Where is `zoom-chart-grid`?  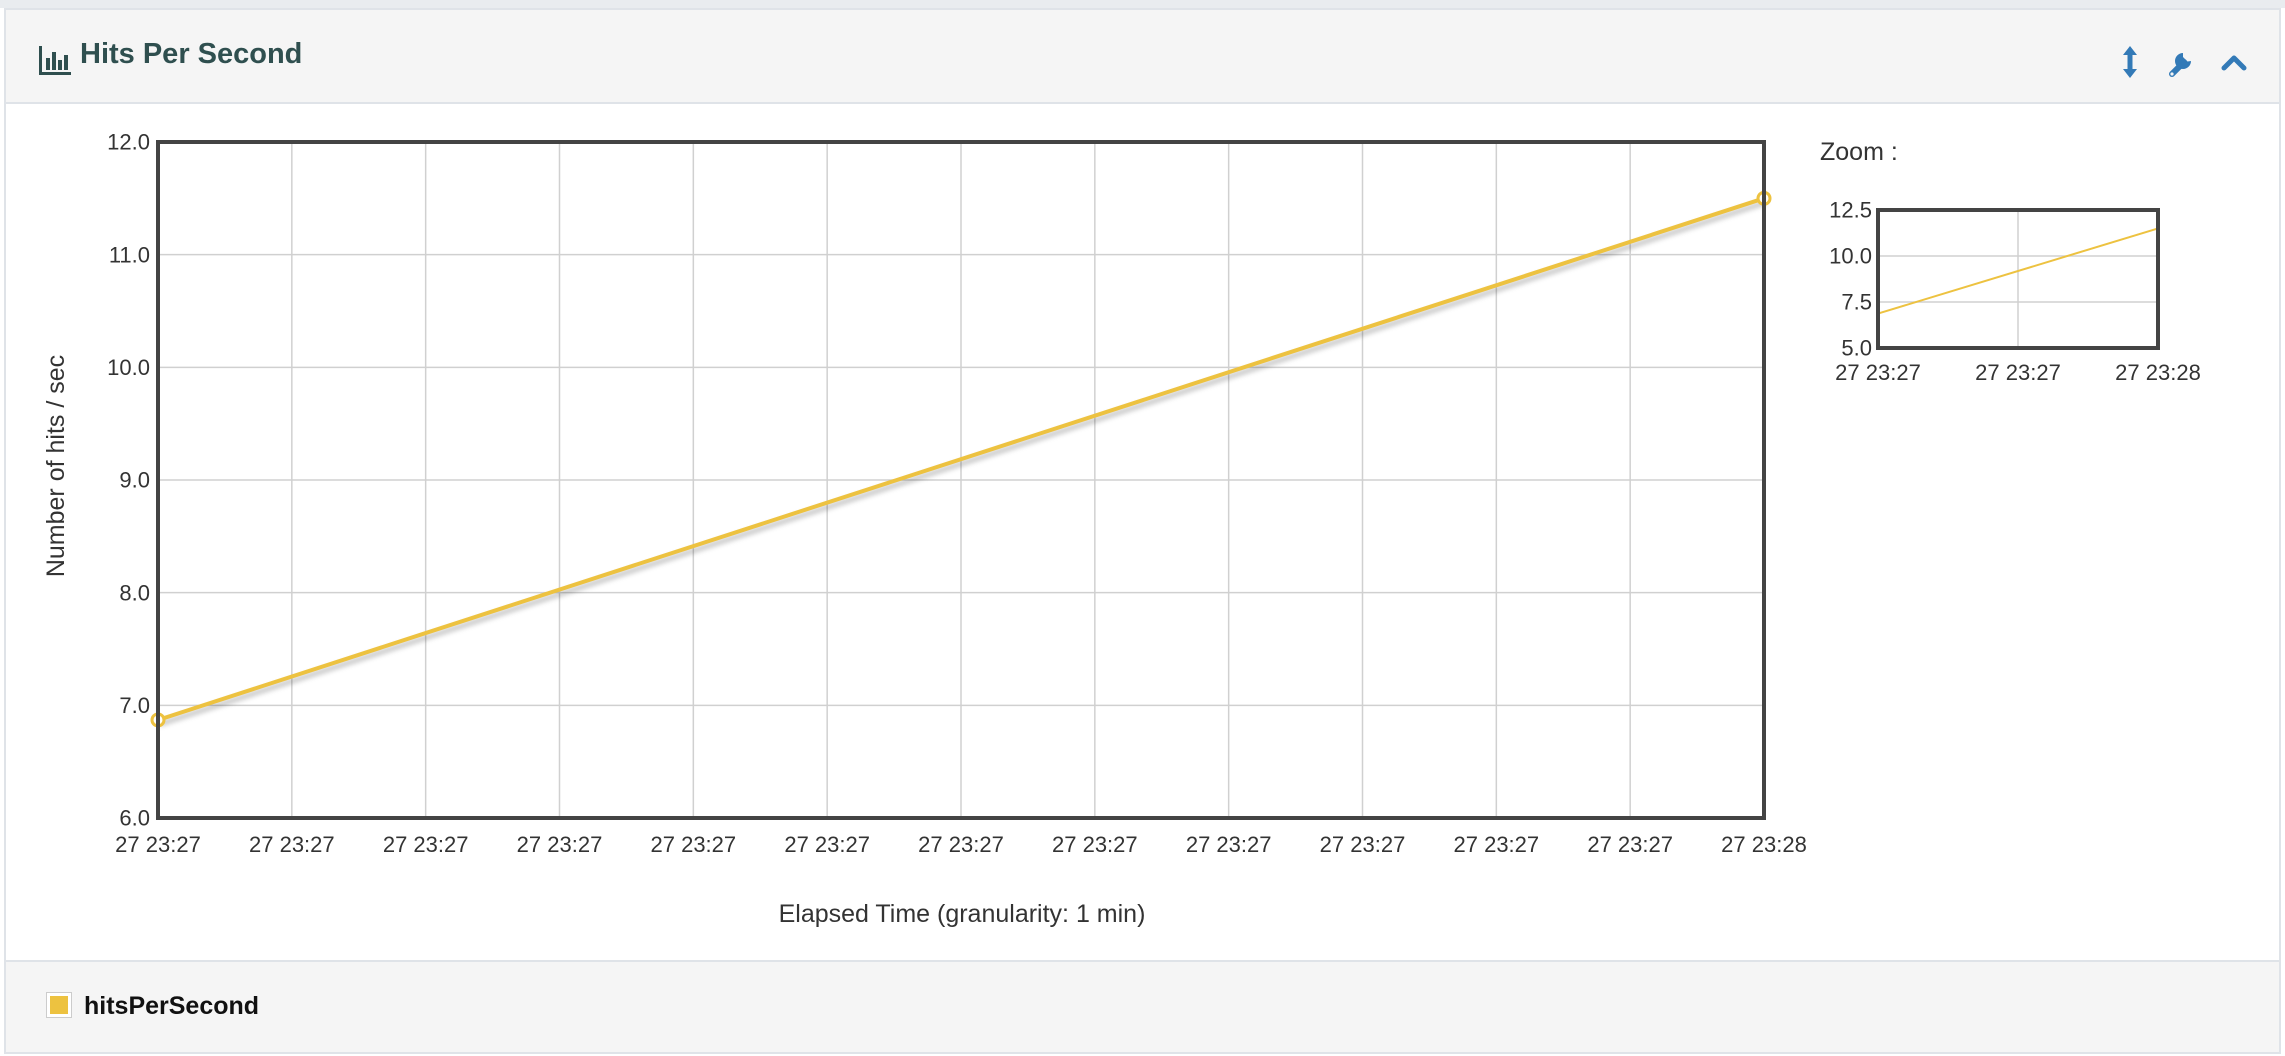 zoom-chart-grid is located at coordinates (2018, 279).